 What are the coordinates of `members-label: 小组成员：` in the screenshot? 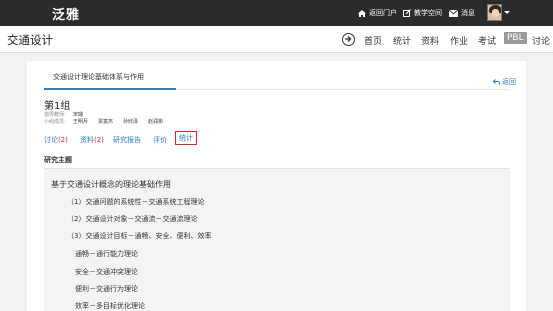 It's located at (57, 122).